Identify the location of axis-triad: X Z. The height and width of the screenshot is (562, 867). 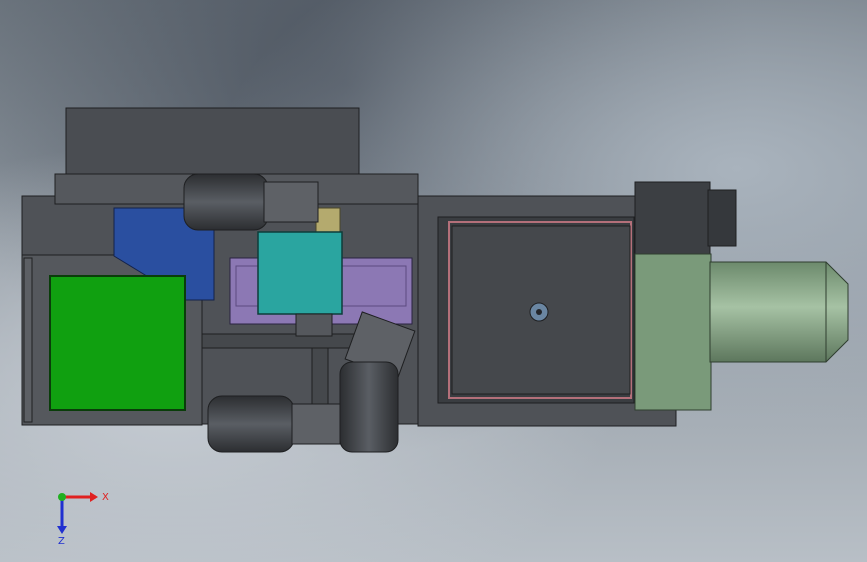
(83, 519).